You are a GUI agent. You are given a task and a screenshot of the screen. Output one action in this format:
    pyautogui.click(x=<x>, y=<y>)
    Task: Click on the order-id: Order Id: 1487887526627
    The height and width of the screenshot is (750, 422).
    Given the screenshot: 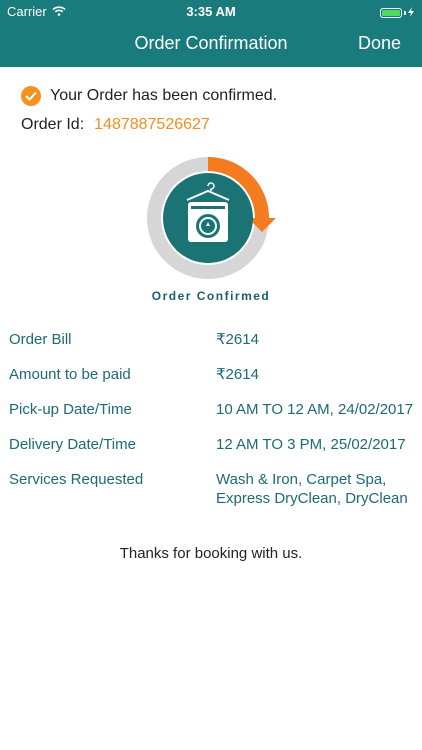 What is the action you would take?
    pyautogui.click(x=115, y=125)
    